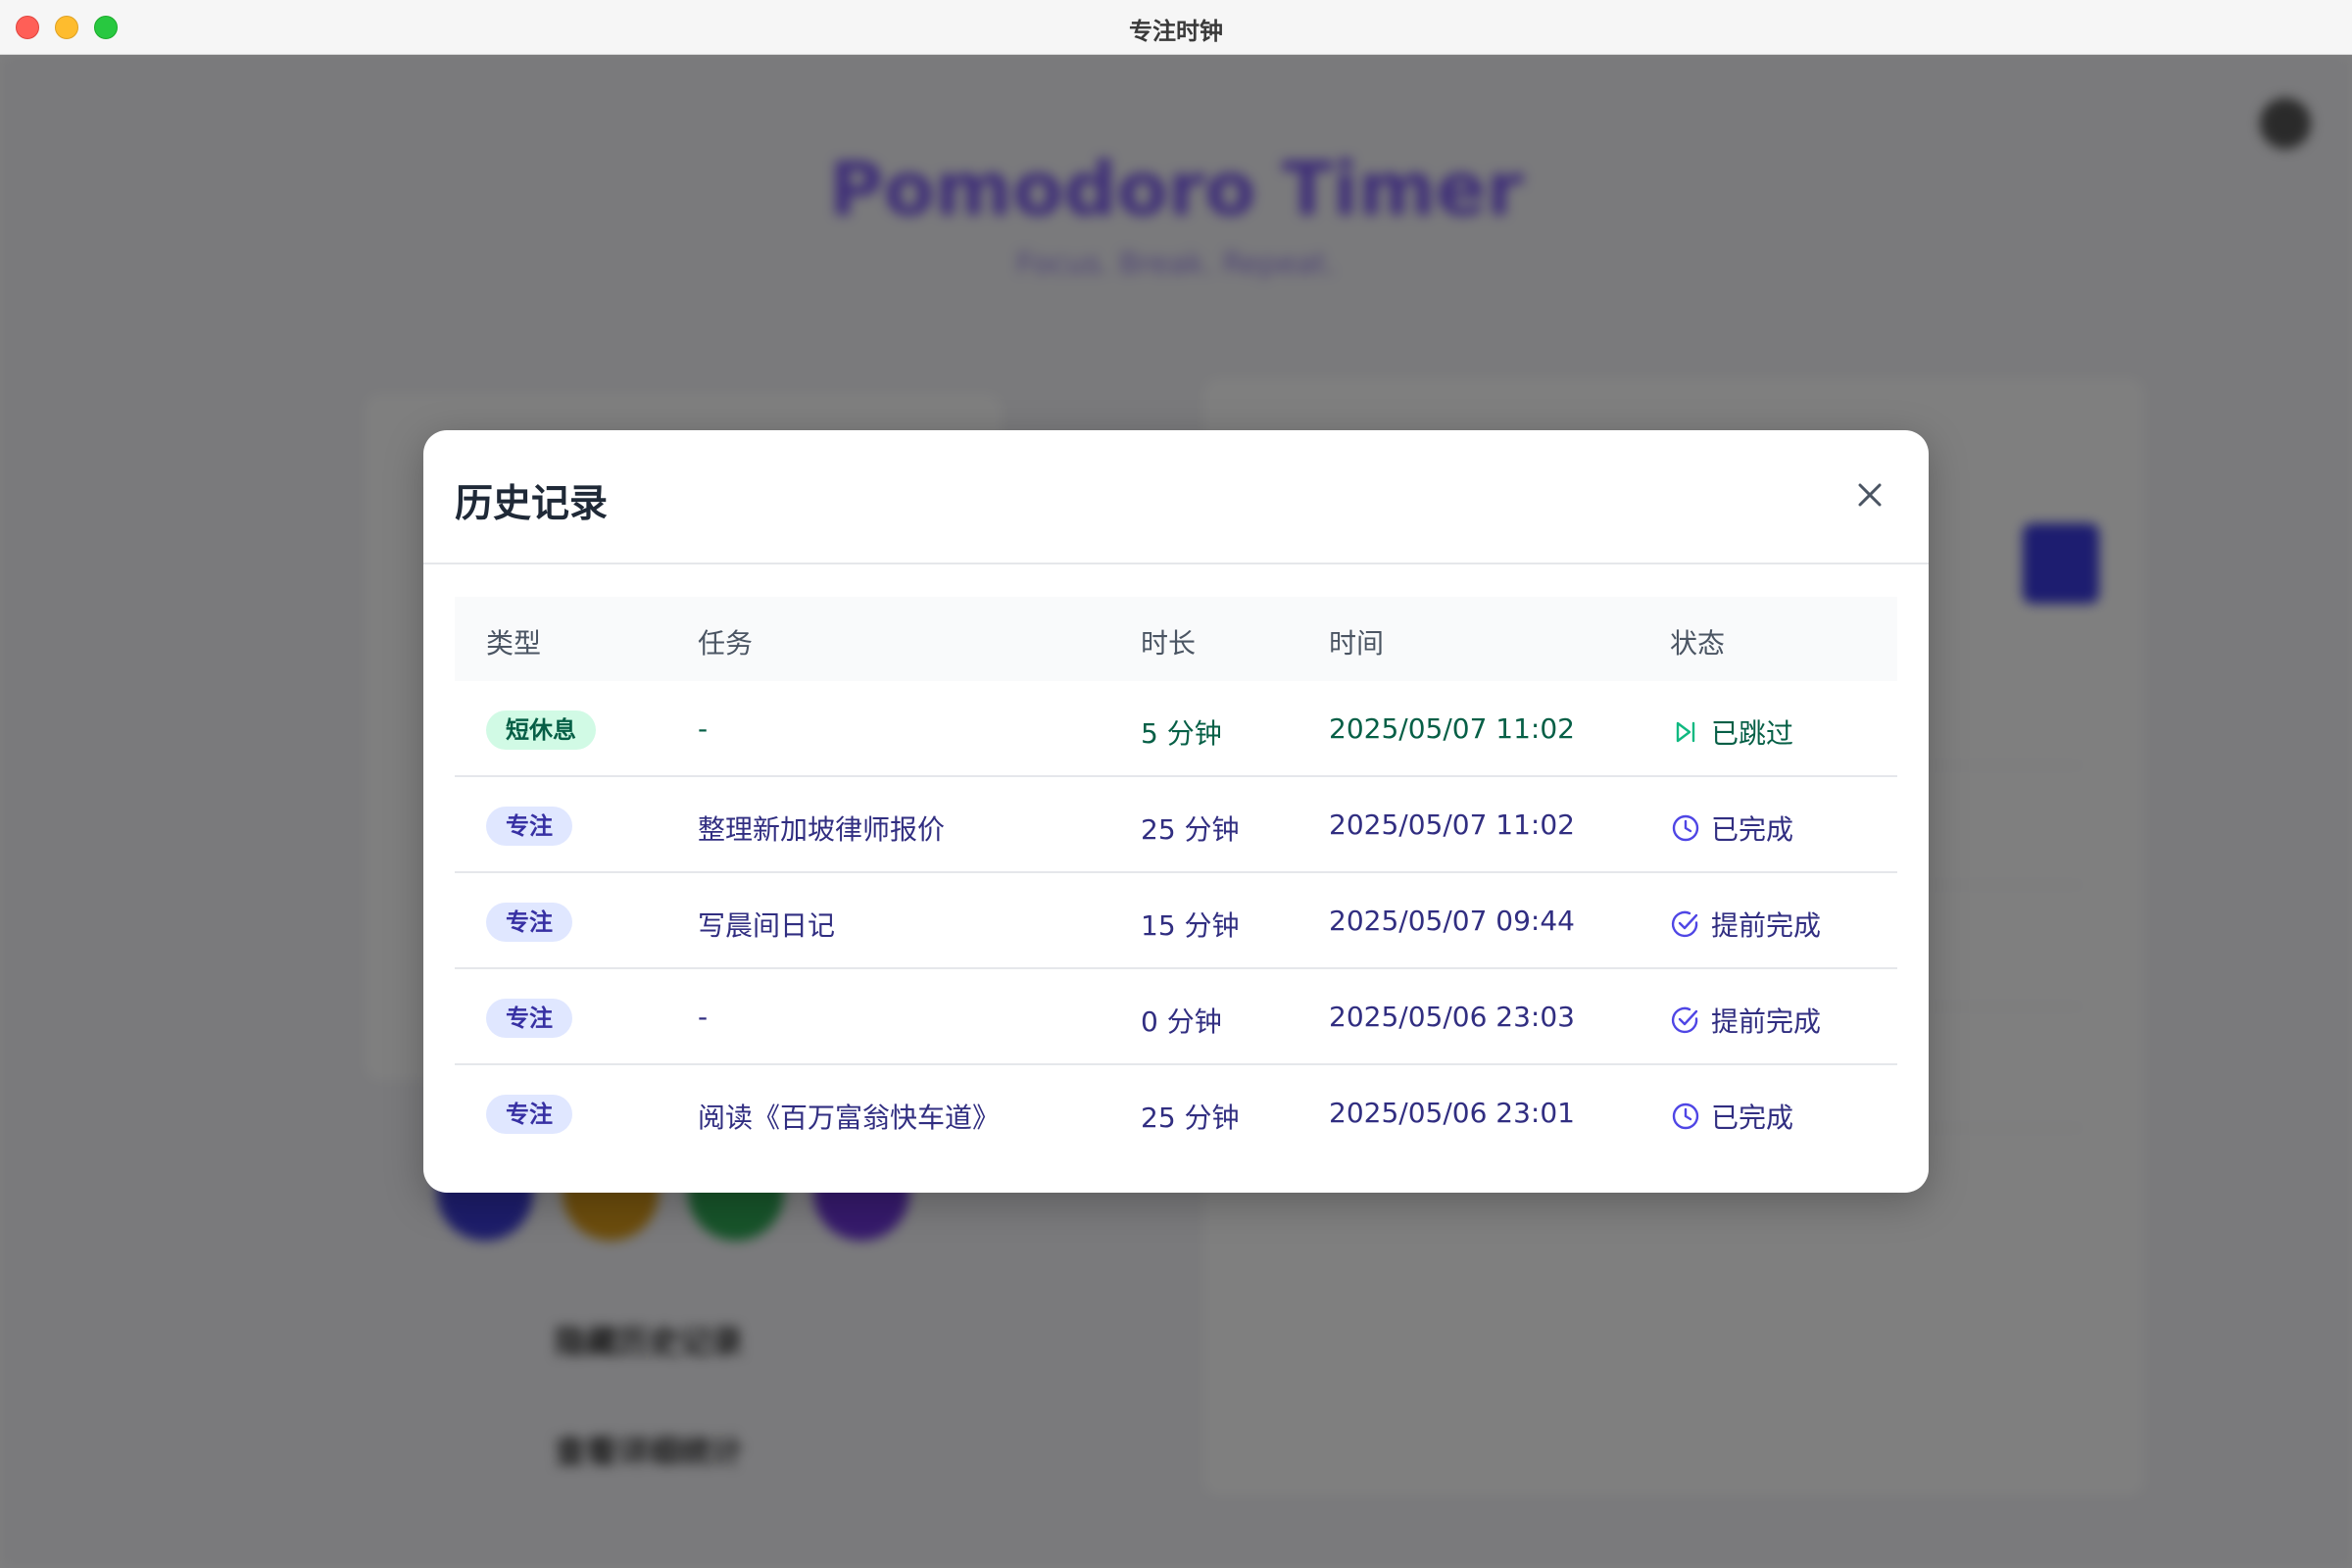 The width and height of the screenshot is (2352, 1568). Describe the element at coordinates (1357, 643) in the screenshot. I see `column-header-time: 时间` at that location.